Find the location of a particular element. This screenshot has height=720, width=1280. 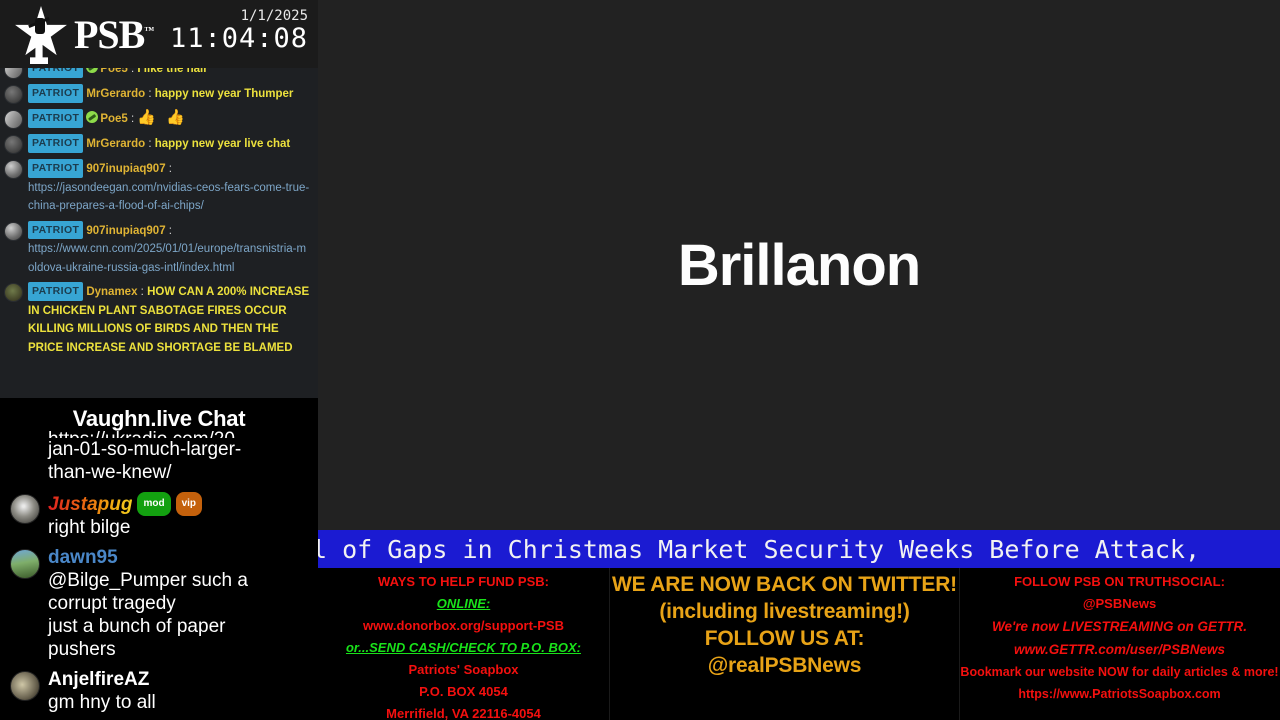

chat-username-row: AnjelfireAZ is located at coordinates (181, 680).